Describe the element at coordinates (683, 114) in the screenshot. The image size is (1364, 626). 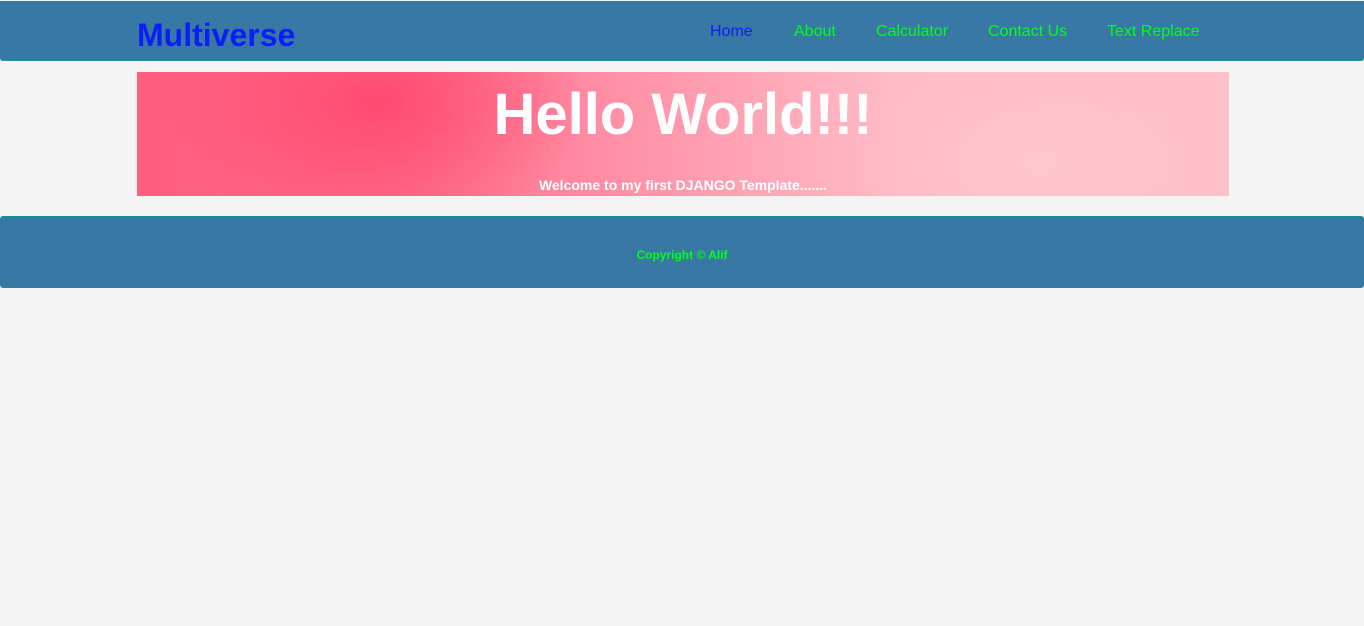
I see `hero-title: Hello World!!!` at that location.